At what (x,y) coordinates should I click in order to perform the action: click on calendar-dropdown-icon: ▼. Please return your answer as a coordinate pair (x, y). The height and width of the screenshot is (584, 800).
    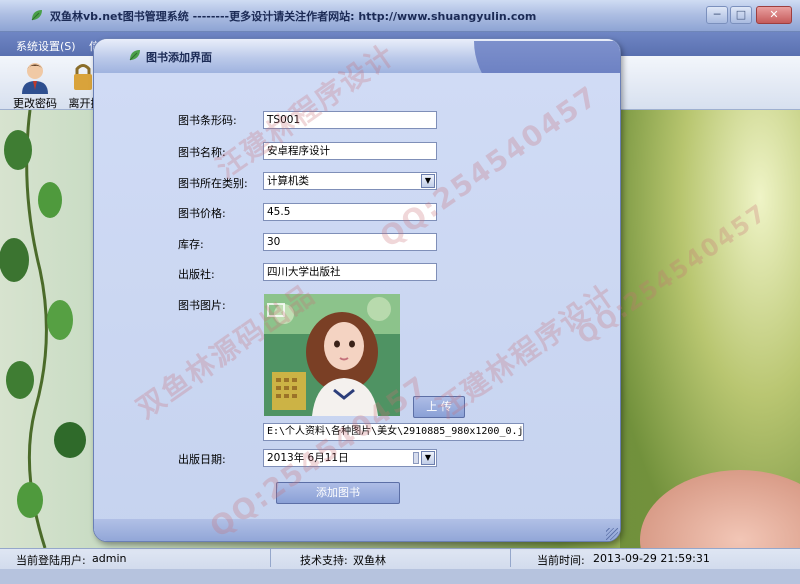
    Looking at the image, I should click on (428, 458).